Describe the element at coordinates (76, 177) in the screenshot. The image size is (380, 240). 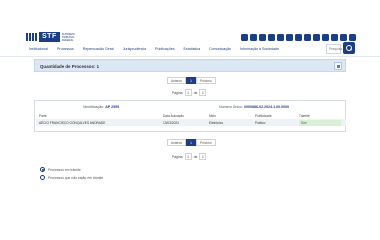
I see `filter-nao-tramite-label: Processos que não estão em trâmite` at that location.